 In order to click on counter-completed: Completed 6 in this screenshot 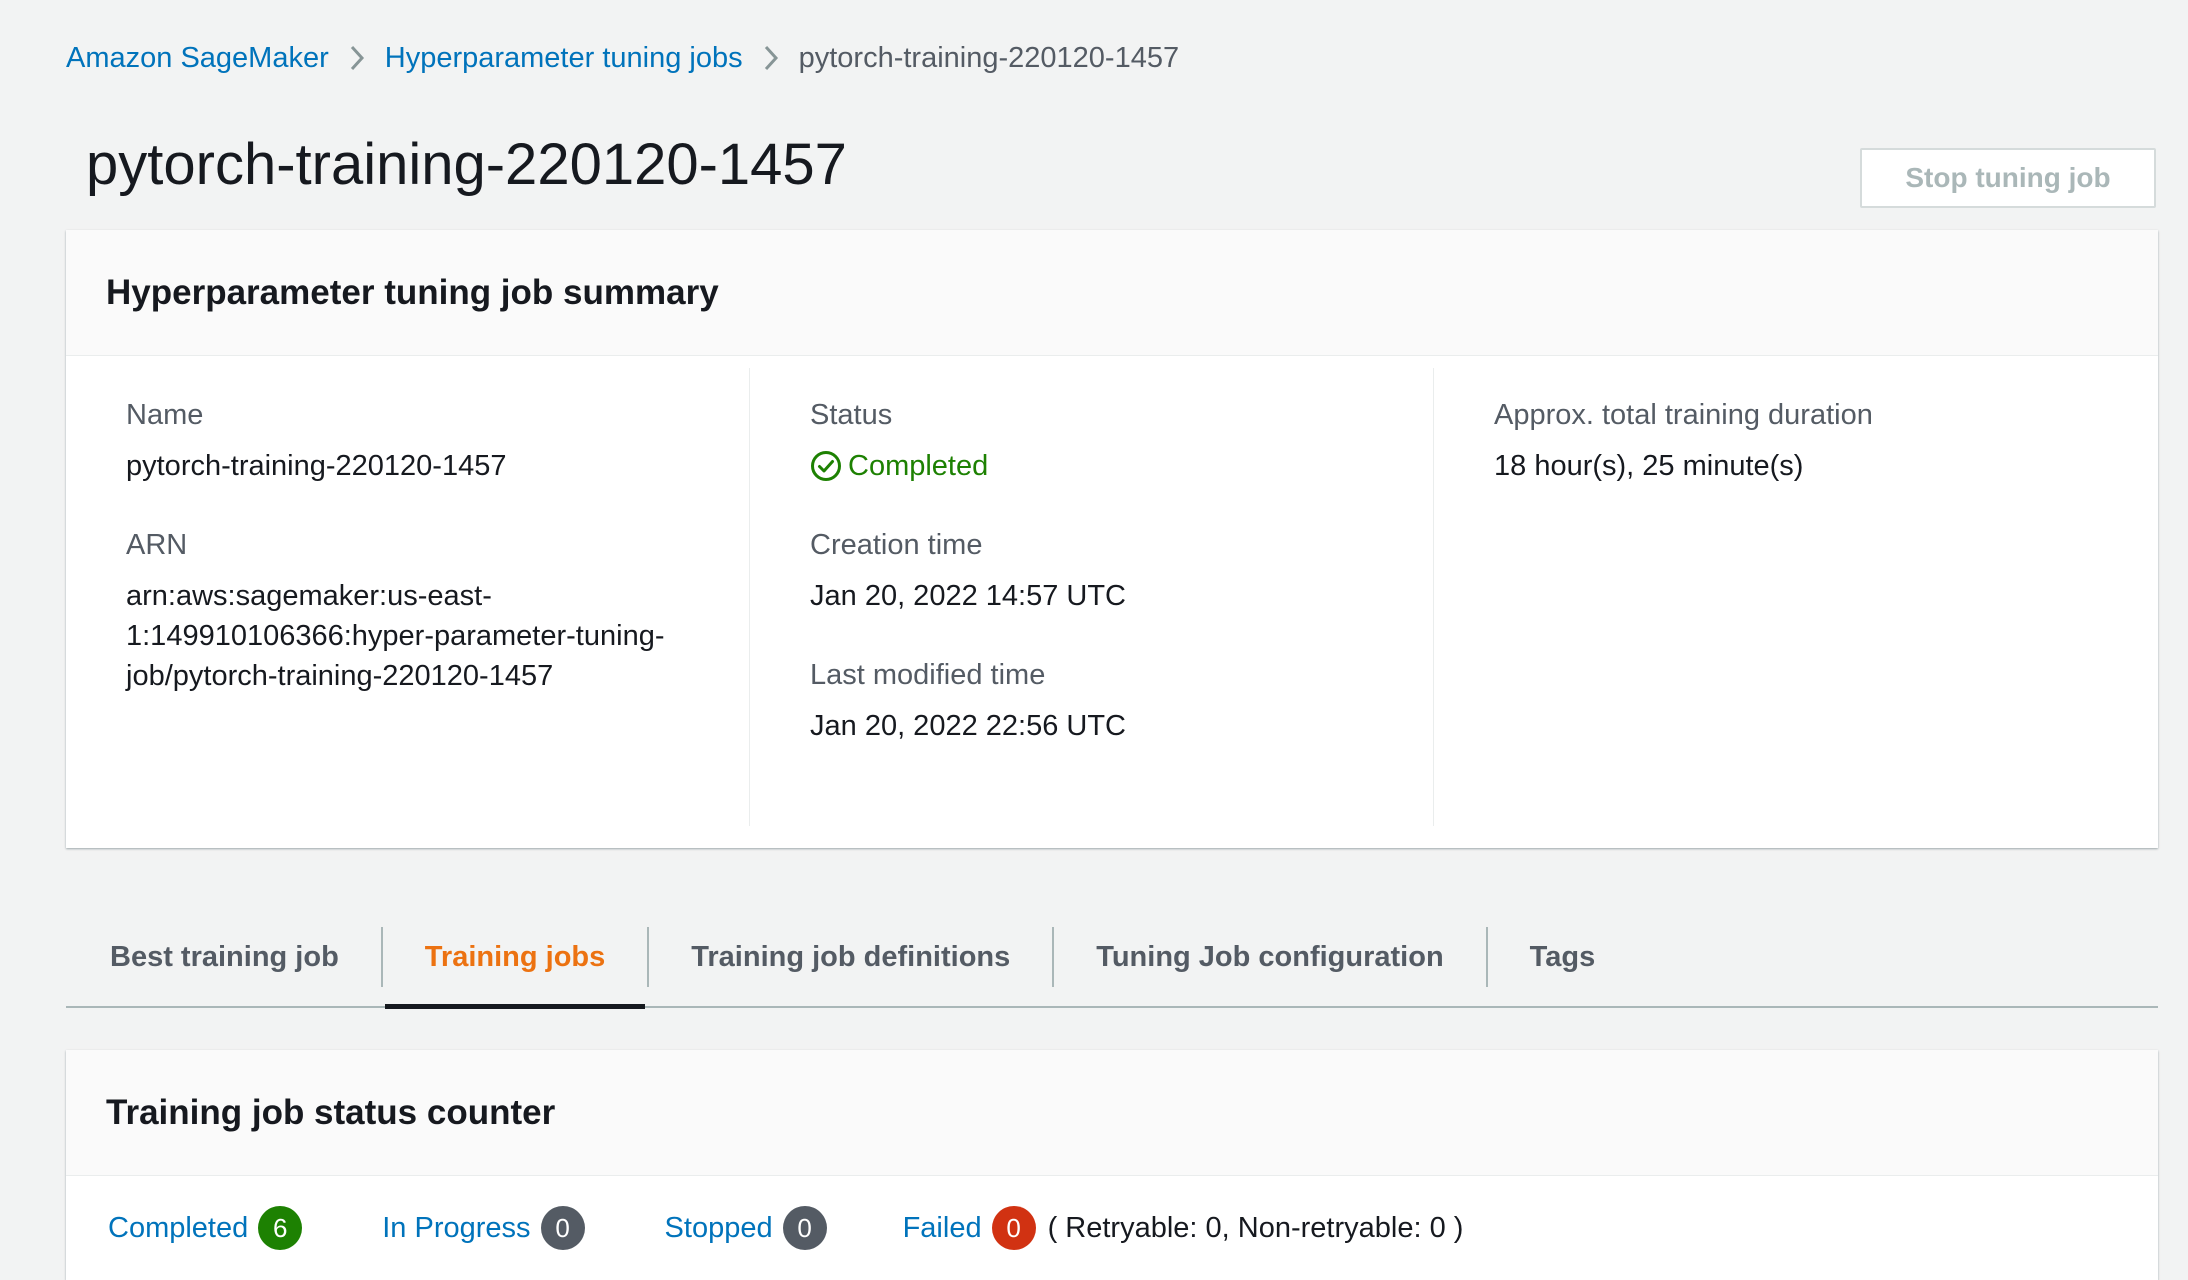, I will do `click(205, 1228)`.